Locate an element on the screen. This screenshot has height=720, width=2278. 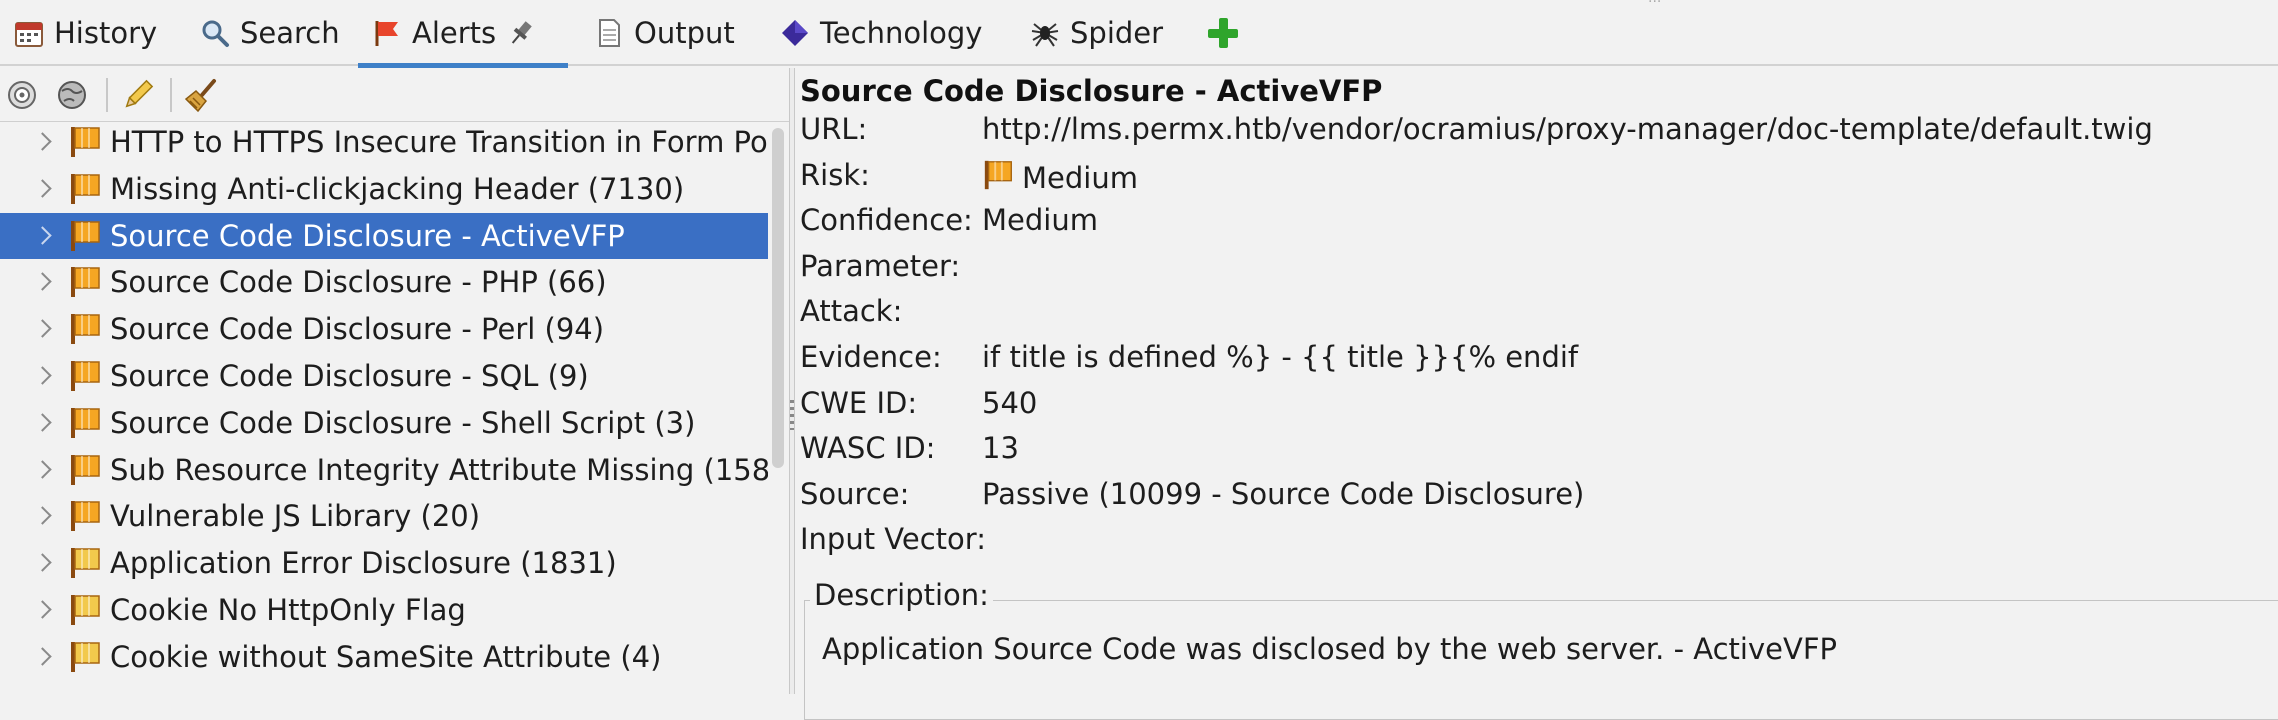
magnifier-icon is located at coordinates (215, 33).